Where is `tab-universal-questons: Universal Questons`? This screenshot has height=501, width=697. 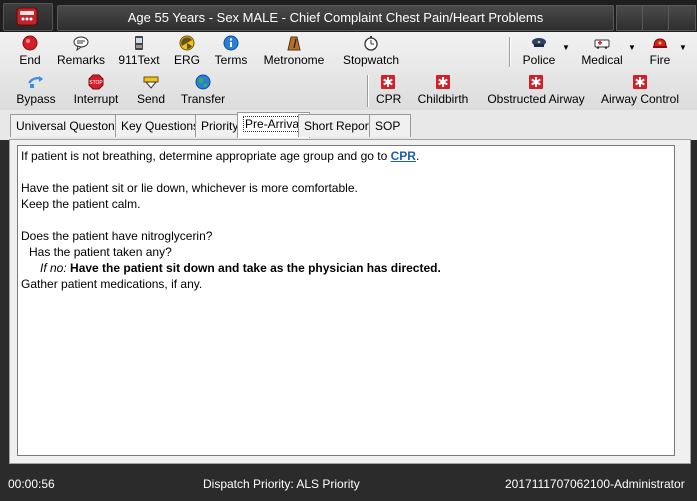 tab-universal-questons: Universal Questons is located at coordinates (68, 125).